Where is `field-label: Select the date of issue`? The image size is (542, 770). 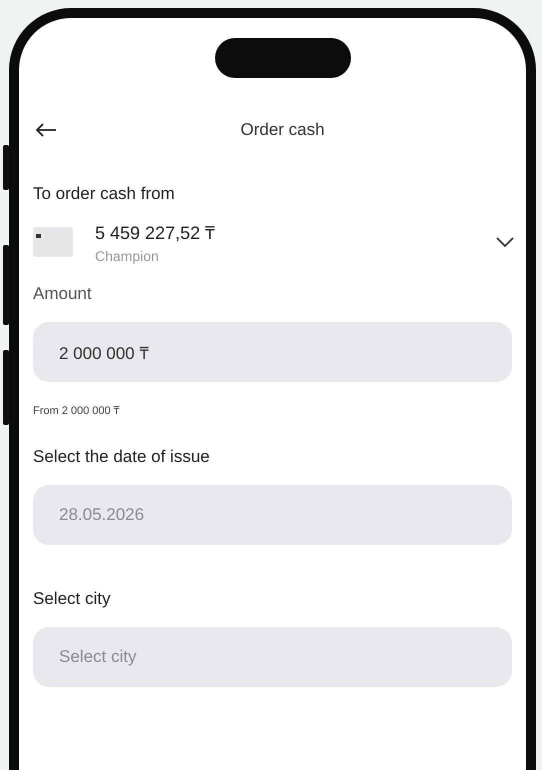 field-label: Select the date of issue is located at coordinates (122, 457).